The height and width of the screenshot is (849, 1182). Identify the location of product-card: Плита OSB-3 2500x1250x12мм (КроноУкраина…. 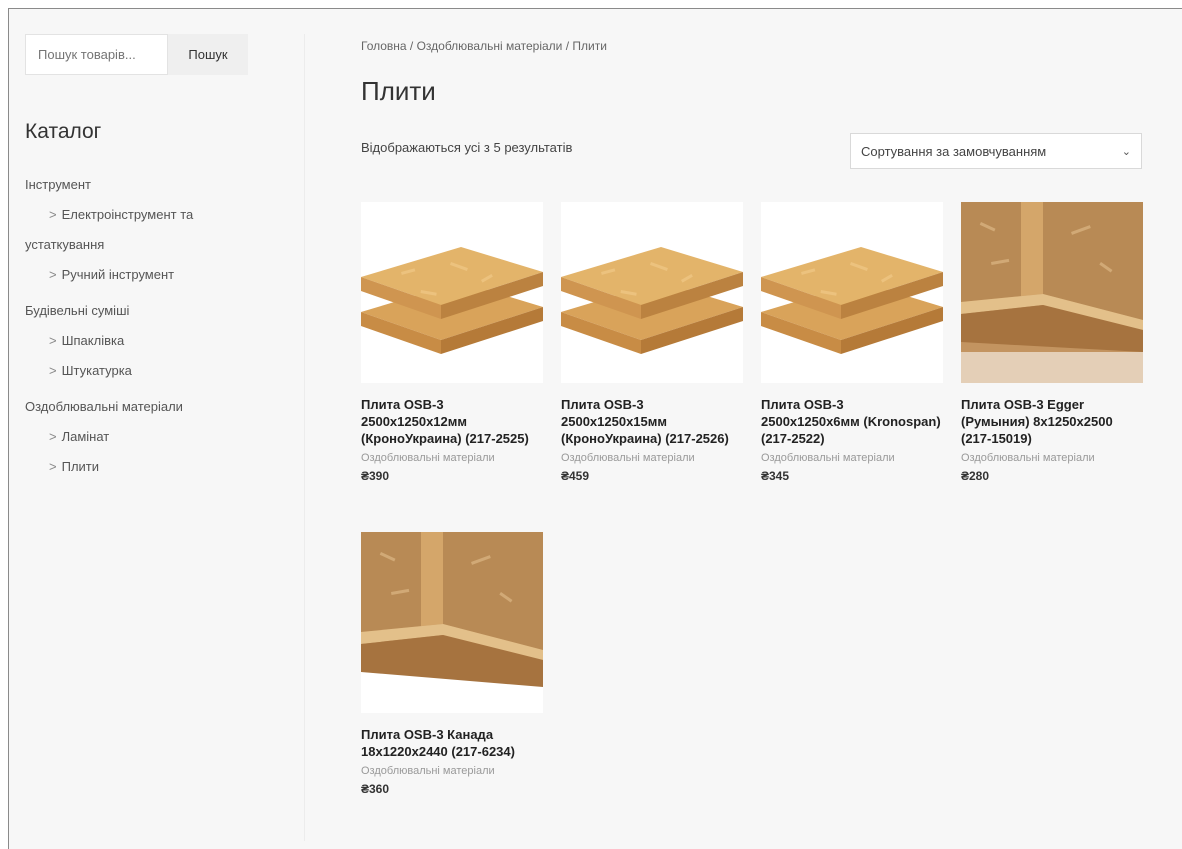
(452, 342).